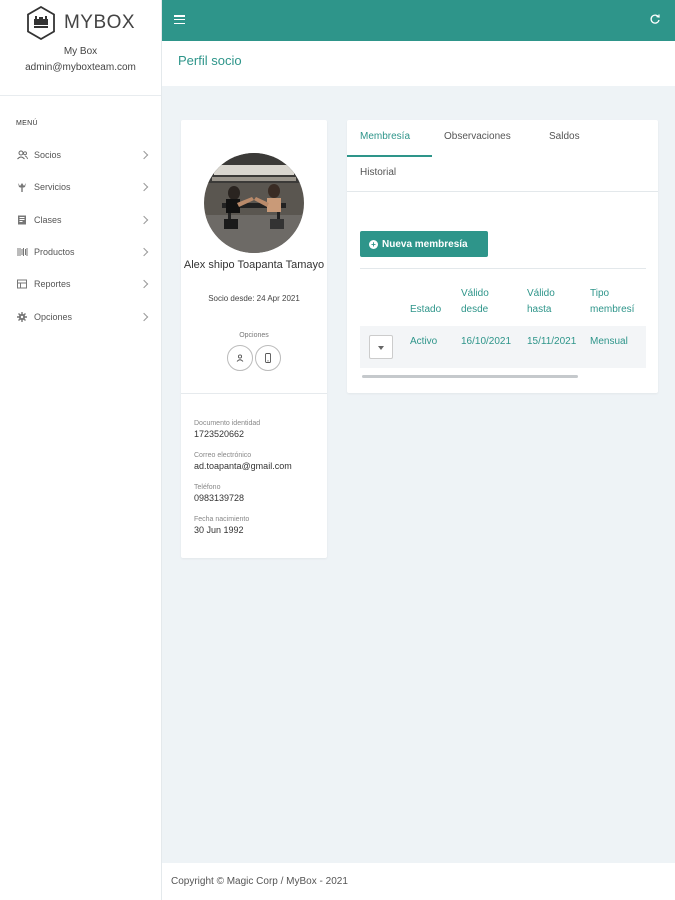 The width and height of the screenshot is (675, 900). I want to click on tab-membresia: Membresía, so click(385, 136).